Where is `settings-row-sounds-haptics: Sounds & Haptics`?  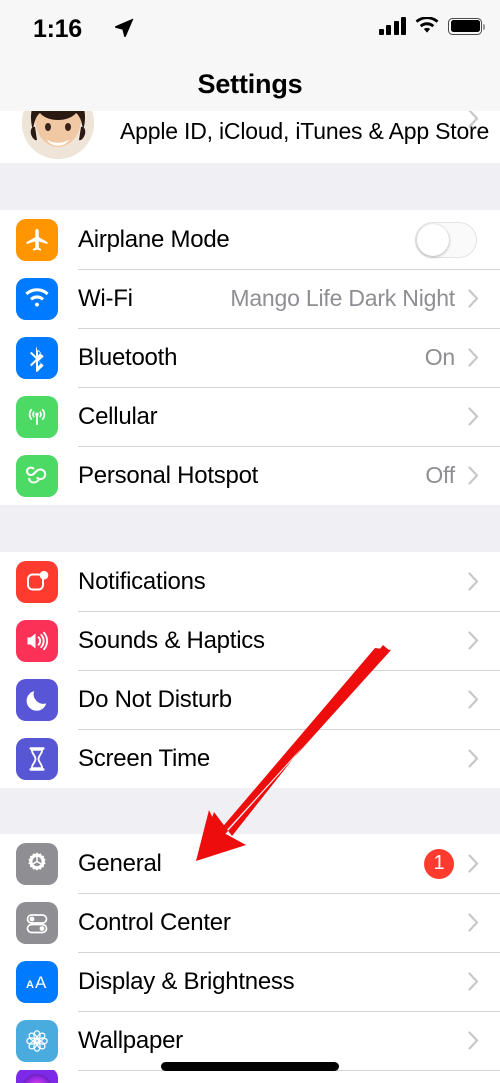 settings-row-sounds-haptics: Sounds & Haptics is located at coordinates (250, 640).